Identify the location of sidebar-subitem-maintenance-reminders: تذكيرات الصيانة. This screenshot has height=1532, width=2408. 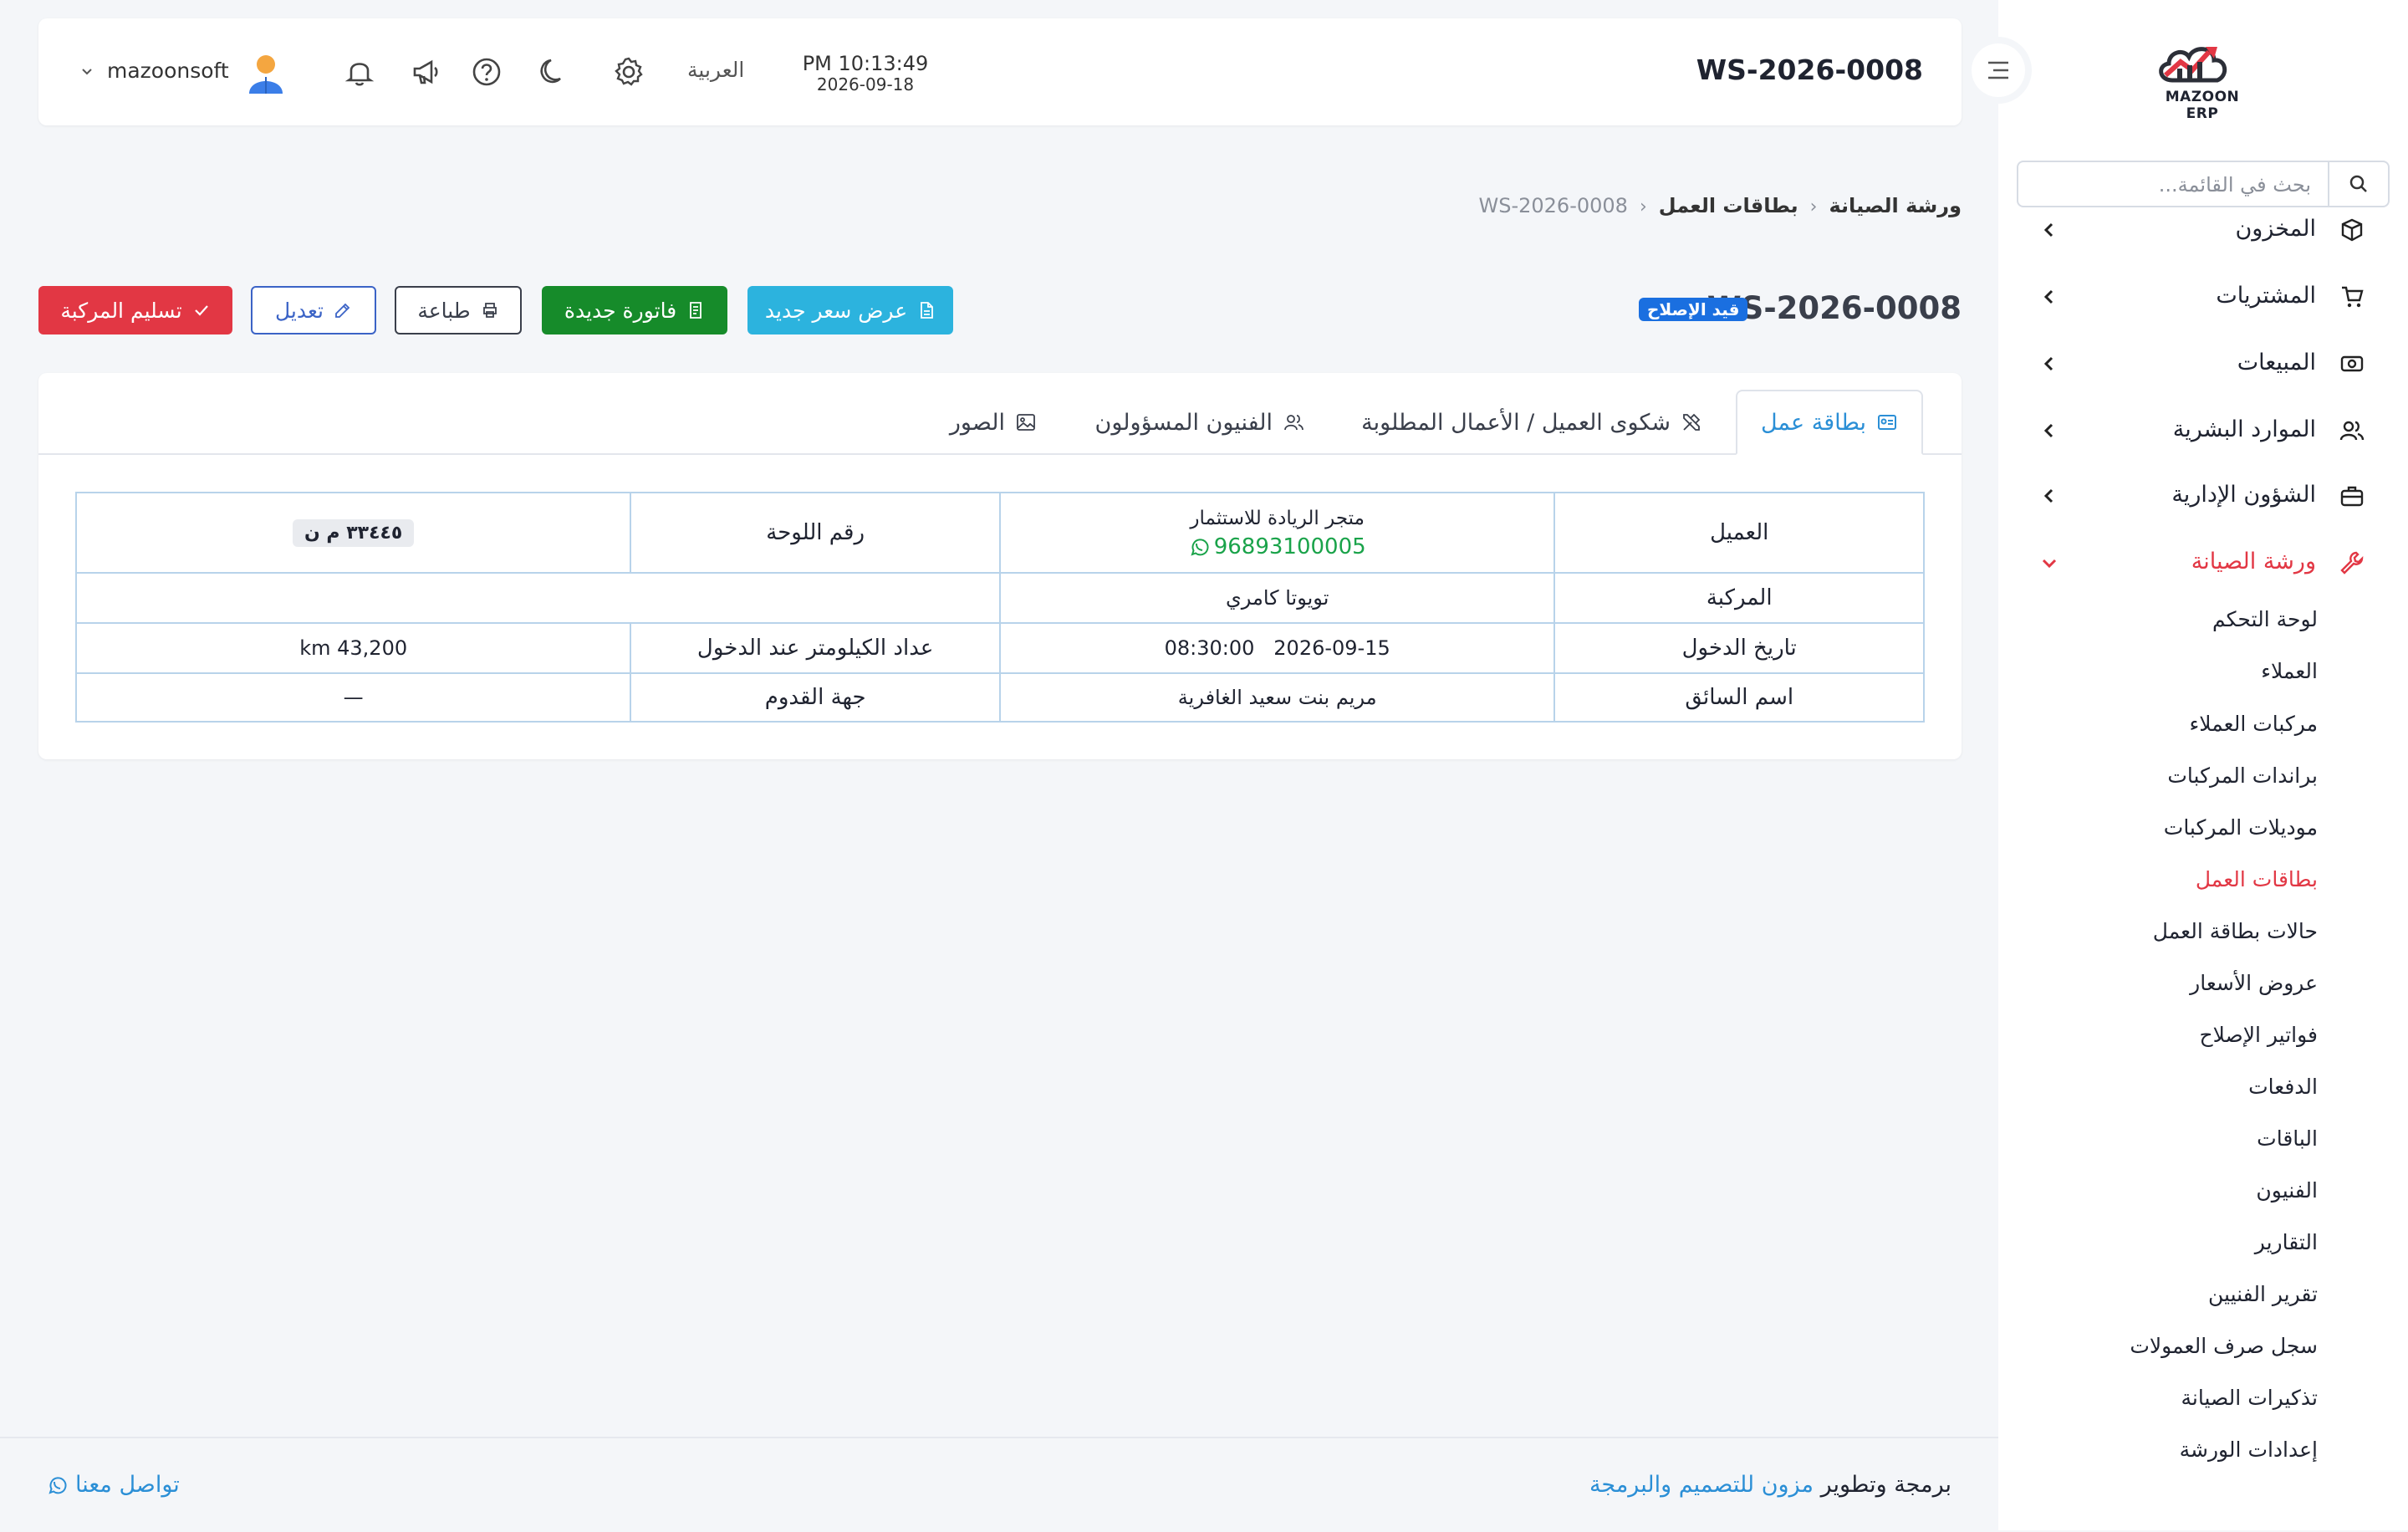
(2250, 1398).